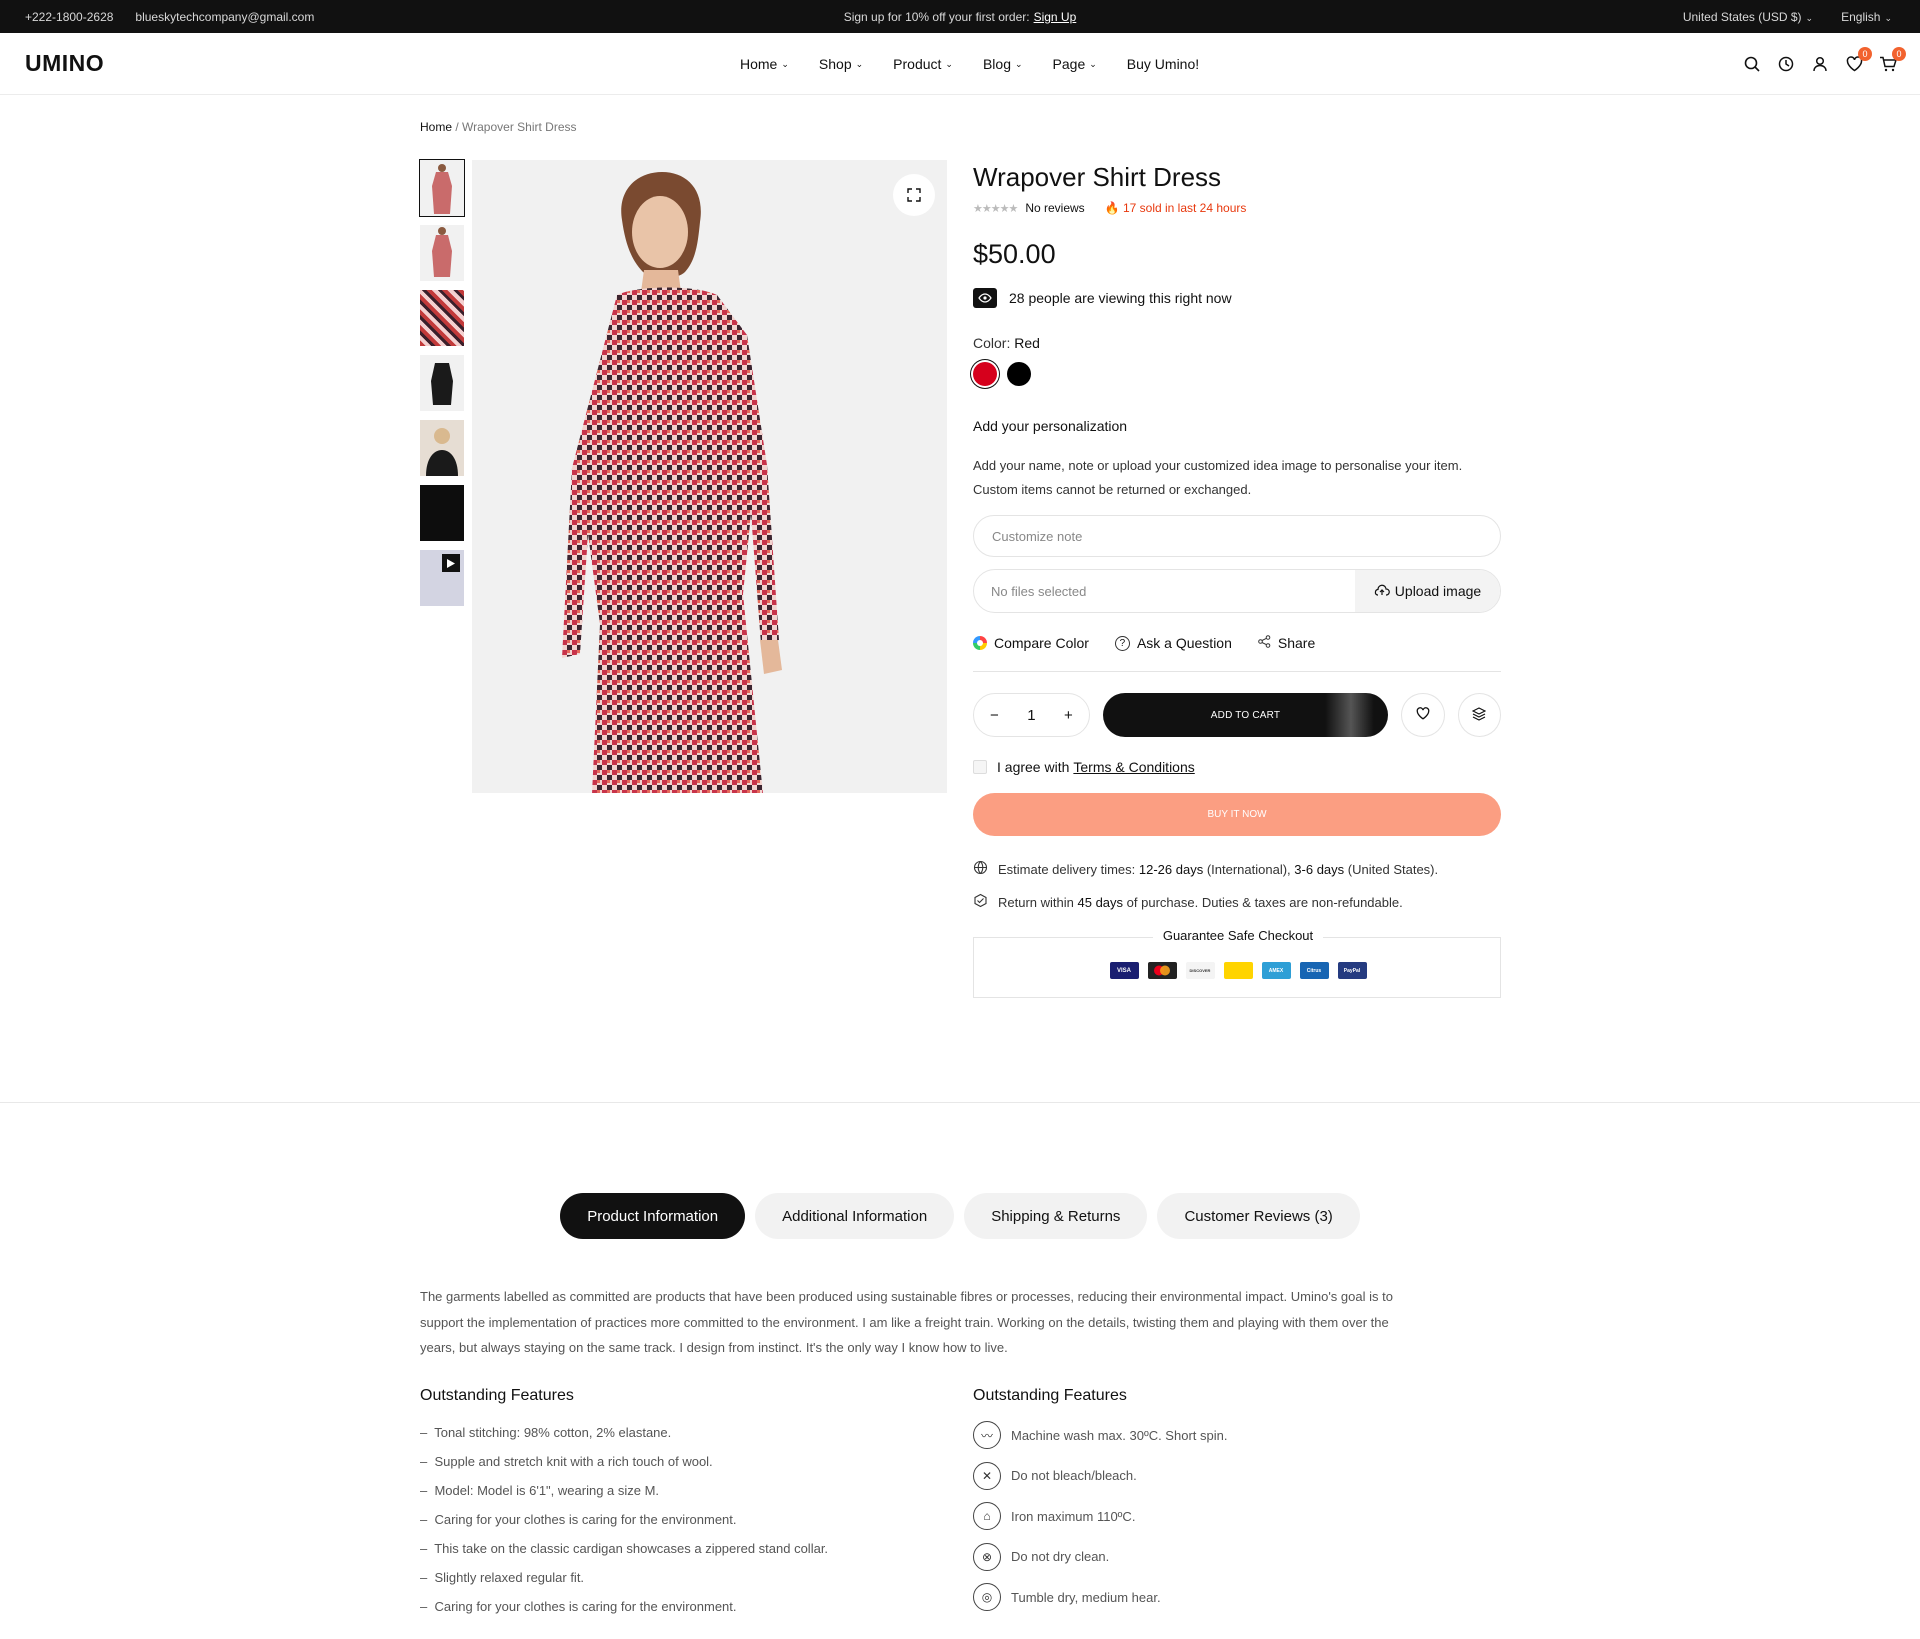  What do you see at coordinates (987, 1475) in the screenshot?
I see `no-bleach-icon: ✕` at bounding box center [987, 1475].